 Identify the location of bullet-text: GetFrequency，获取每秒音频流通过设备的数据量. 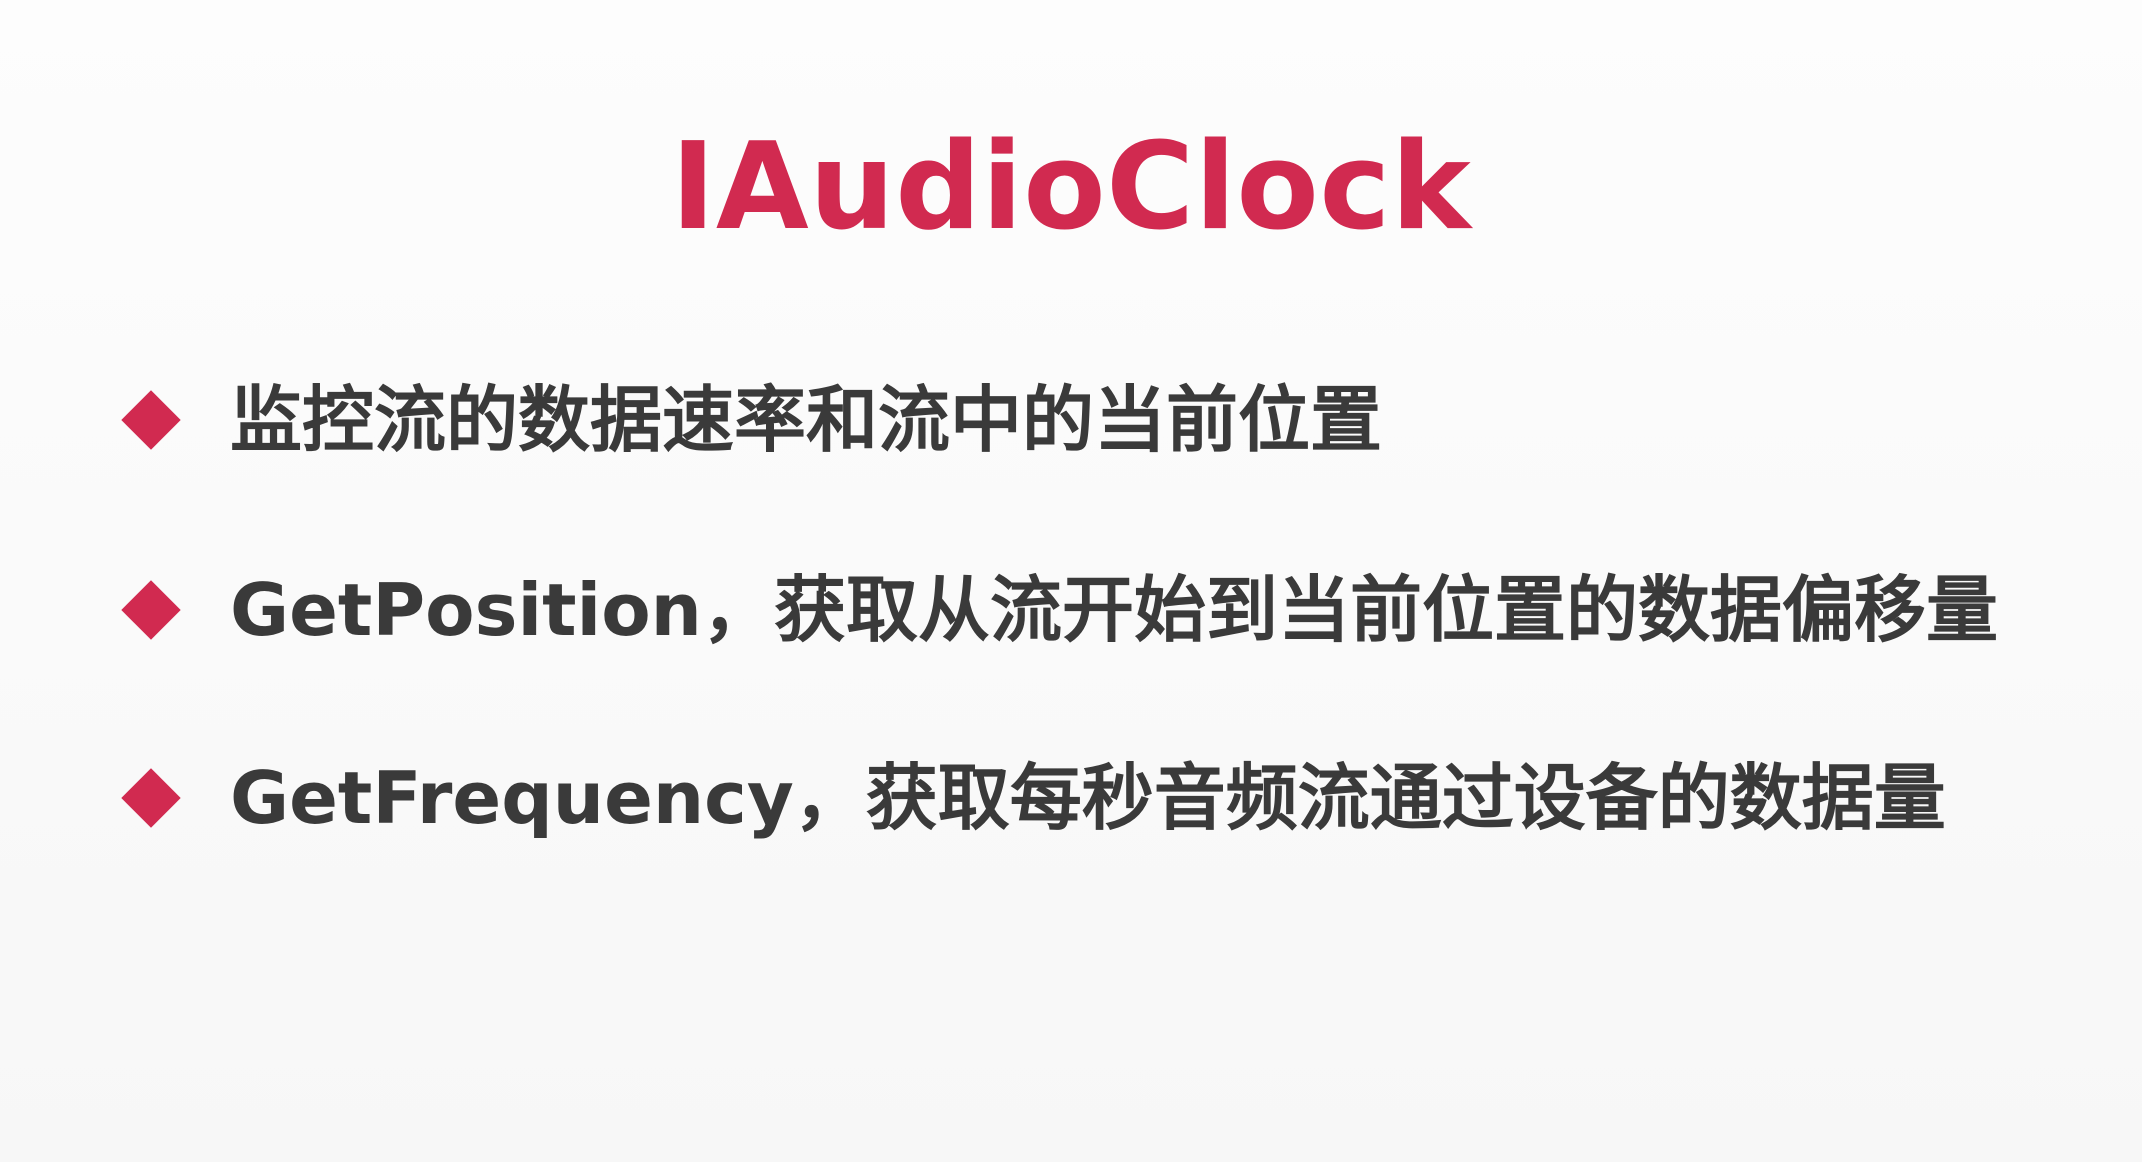
(1088, 798).